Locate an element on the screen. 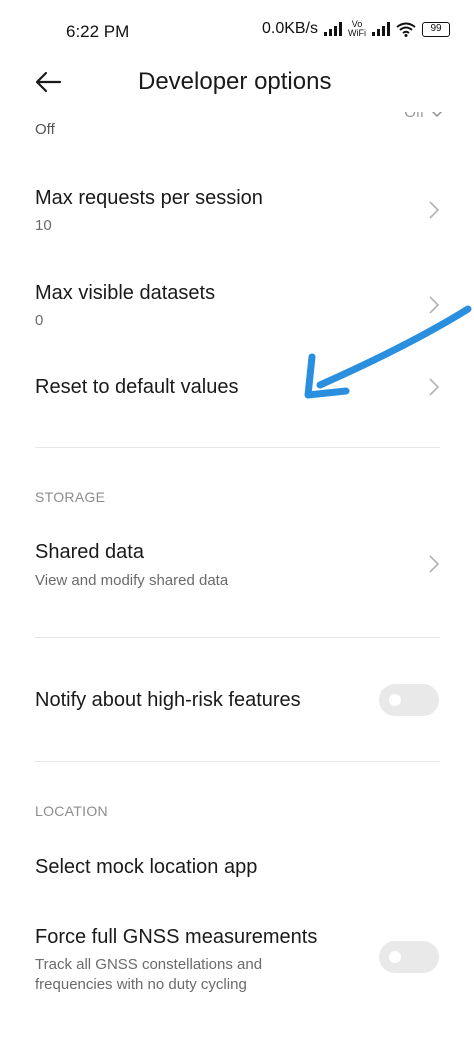 The height and width of the screenshot is (1053, 474). shared-data-row: Shared data View and modify shared data is located at coordinates (237, 568).